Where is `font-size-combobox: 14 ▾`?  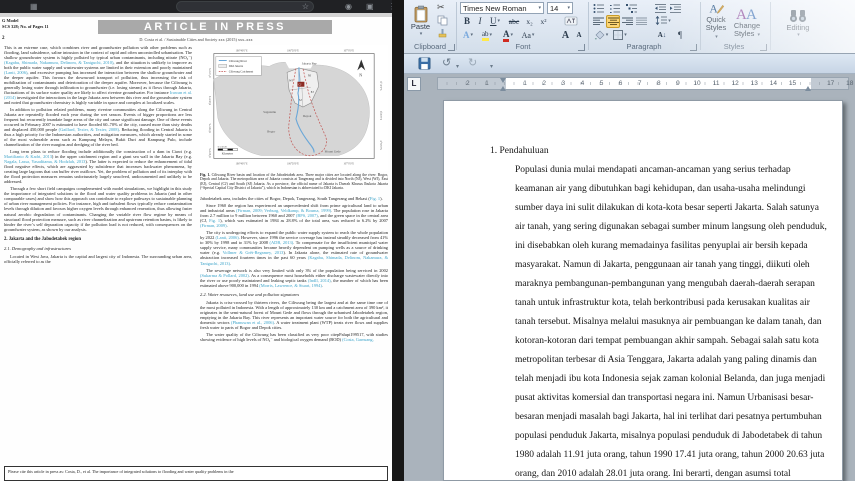
font-size-combobox: 14 ▾ is located at coordinates (560, 8).